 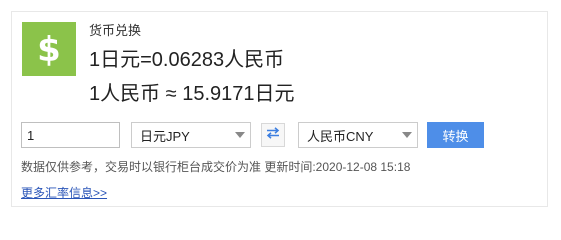 What do you see at coordinates (191, 135) in the screenshot?
I see `from-currency-select: 日元JPY` at bounding box center [191, 135].